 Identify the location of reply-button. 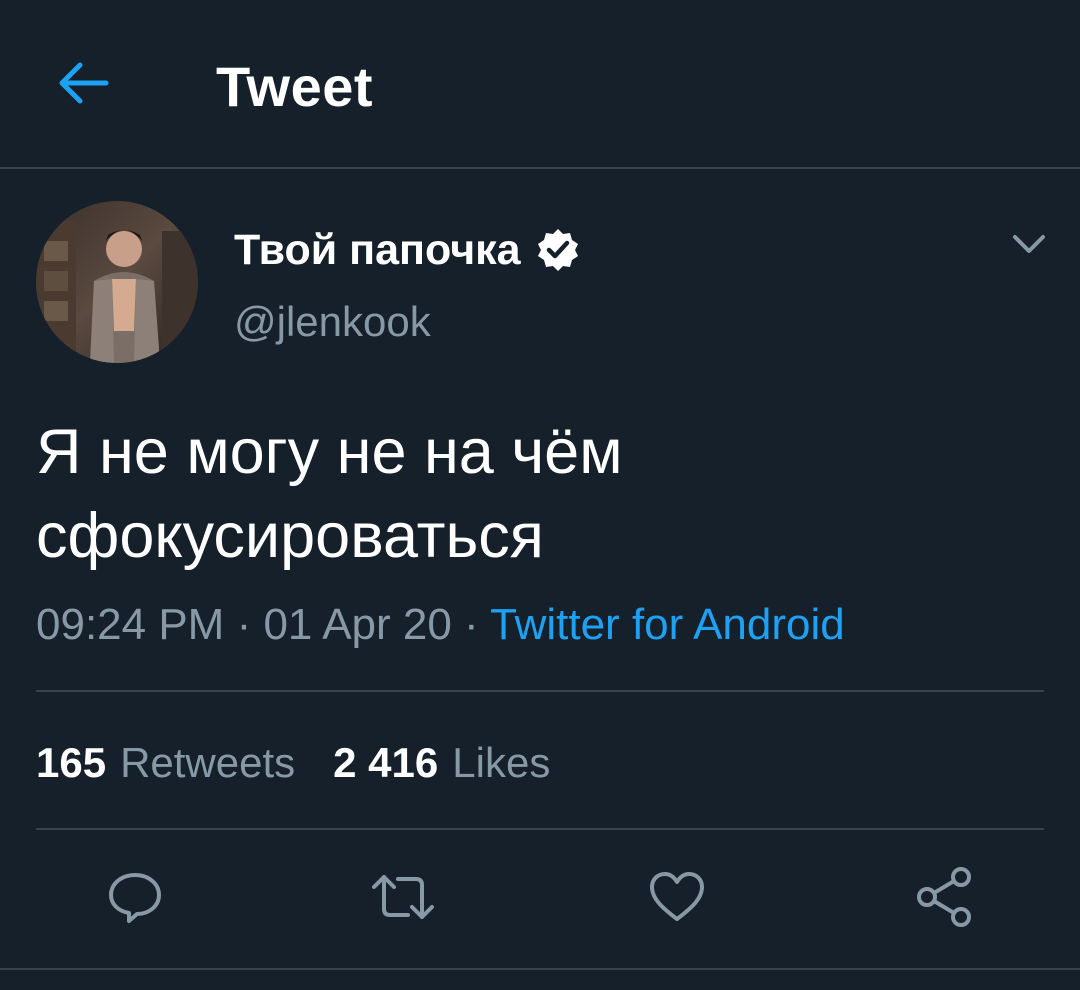
(135, 899).